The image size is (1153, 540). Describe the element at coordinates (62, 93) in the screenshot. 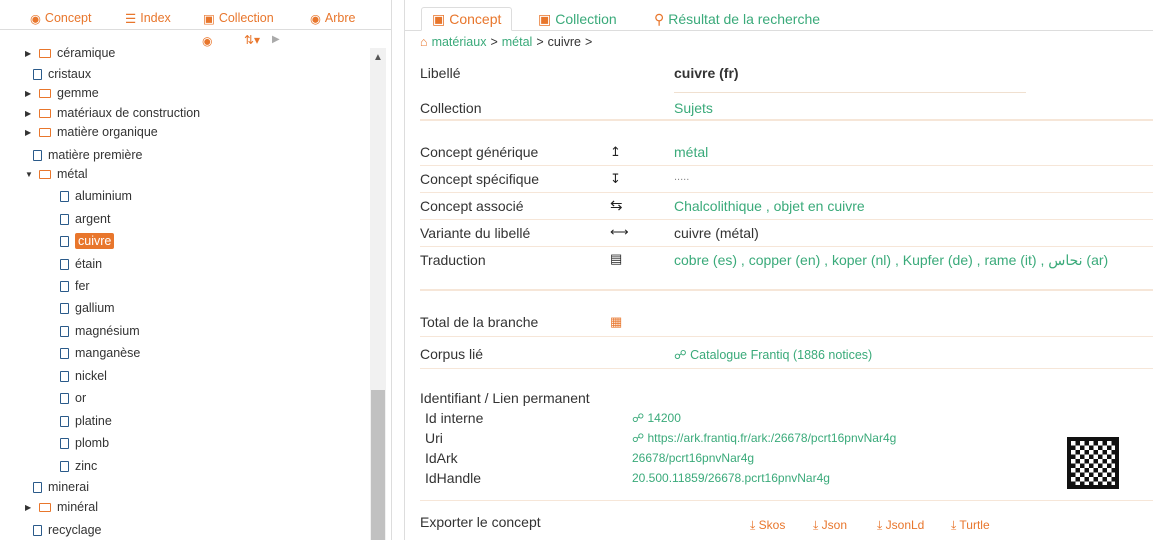

I see `tree-node: ▶ gemme` at that location.